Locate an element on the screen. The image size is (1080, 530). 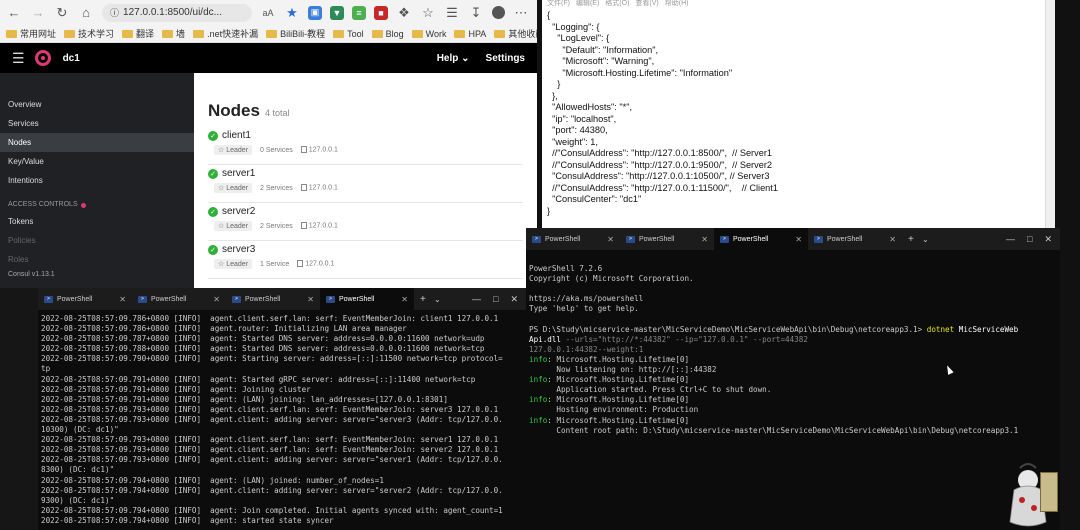
datacenter-label: dc1 is located at coordinates (71, 58).